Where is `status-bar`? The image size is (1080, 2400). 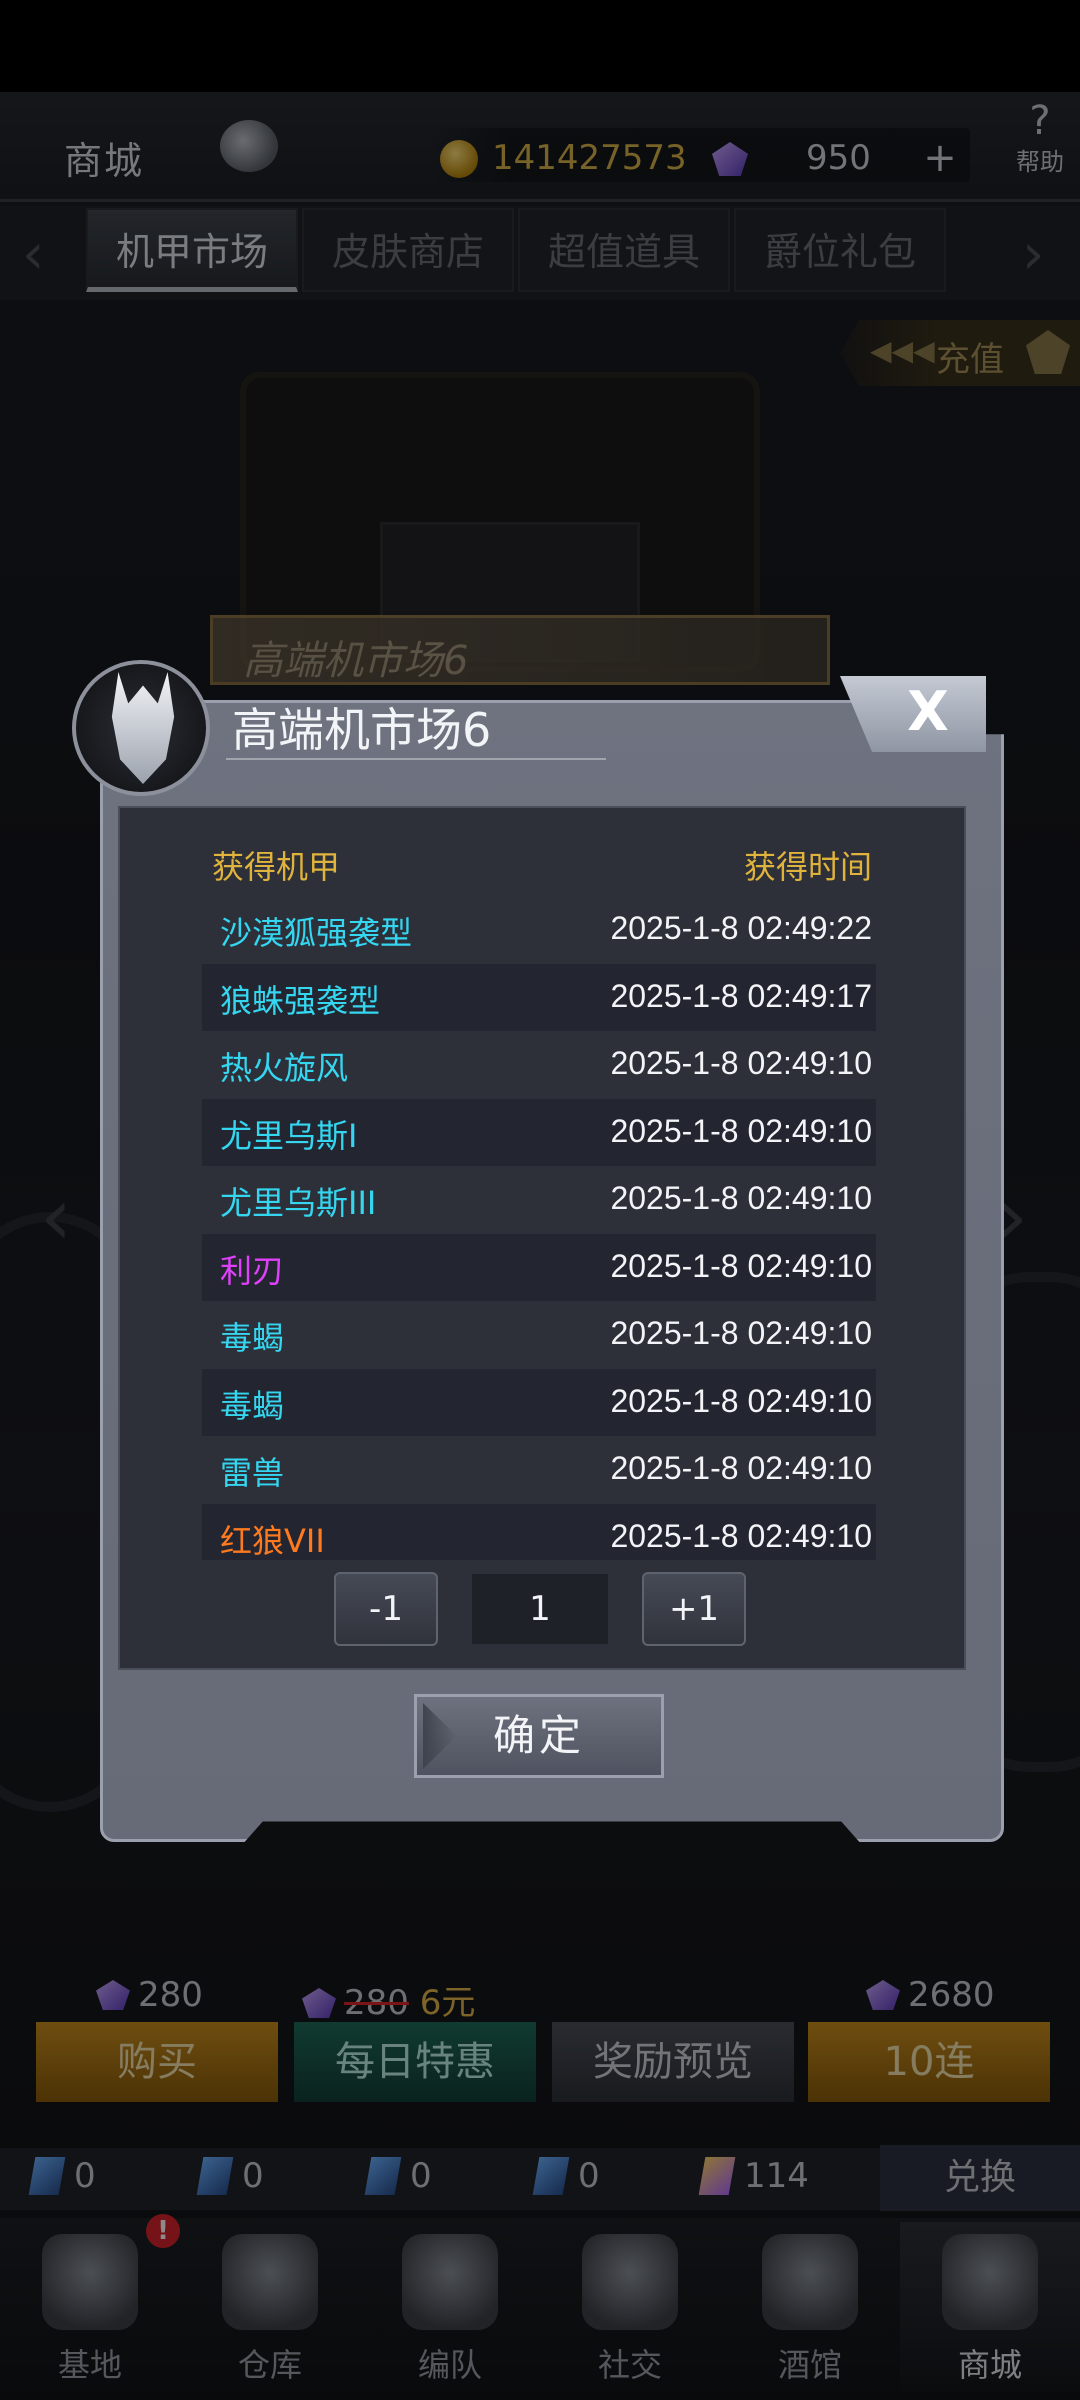 status-bar is located at coordinates (540, 46).